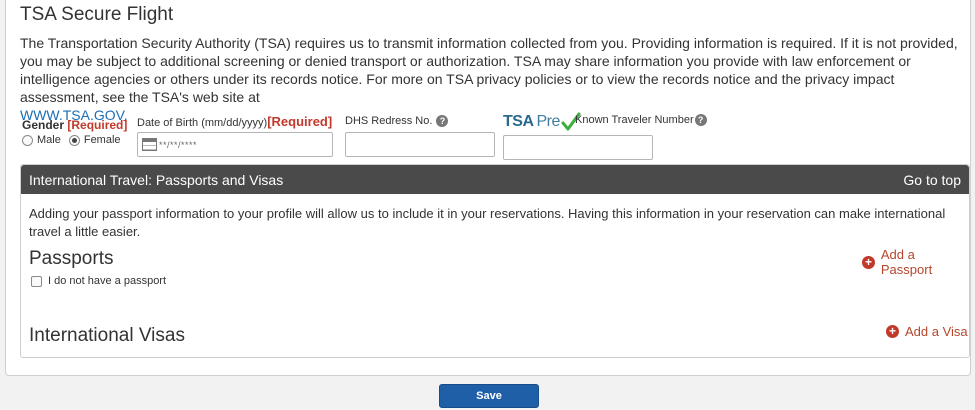  I want to click on dob-required: [Required], so click(300, 121).